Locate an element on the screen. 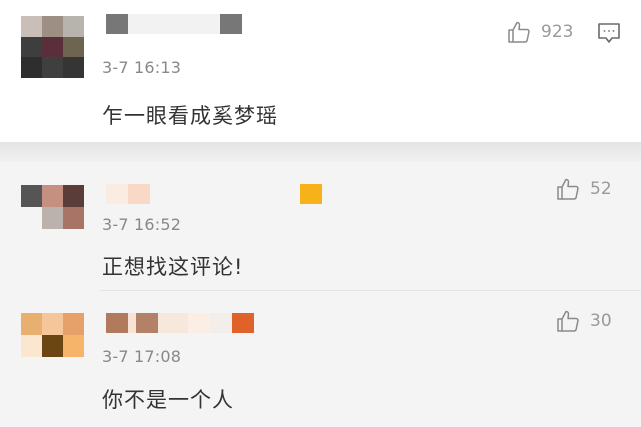 This screenshot has height=427, width=641. like-button: 52 is located at coordinates (584, 189).